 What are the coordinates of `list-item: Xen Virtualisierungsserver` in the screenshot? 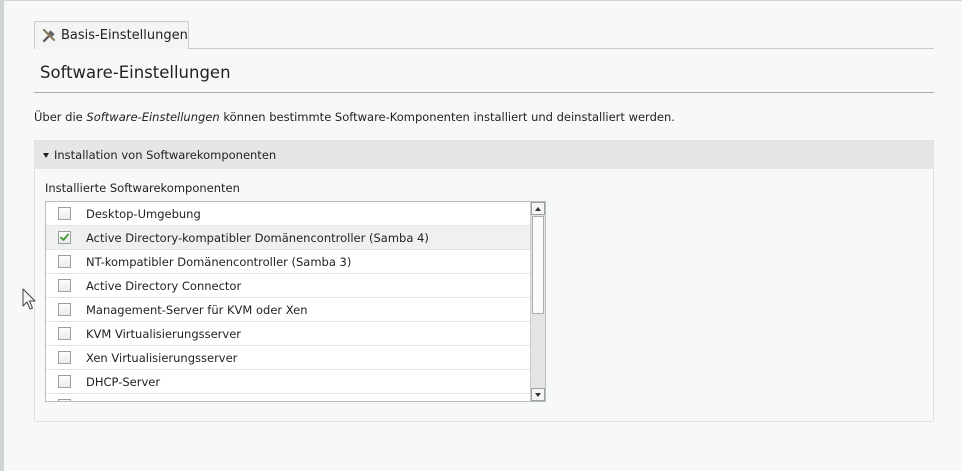 It's located at (288, 358).